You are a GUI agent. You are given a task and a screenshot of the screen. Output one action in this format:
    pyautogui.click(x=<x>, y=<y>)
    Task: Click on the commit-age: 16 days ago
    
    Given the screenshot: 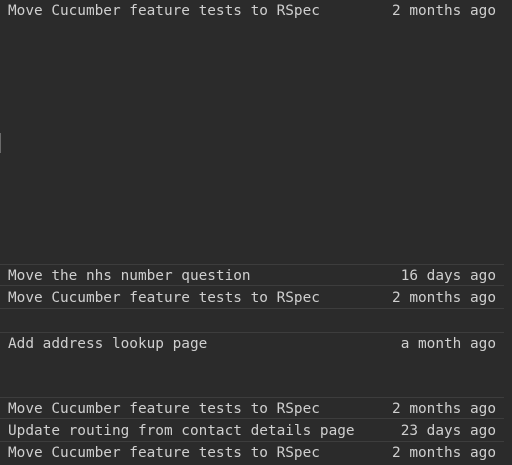 What is the action you would take?
    pyautogui.click(x=448, y=276)
    